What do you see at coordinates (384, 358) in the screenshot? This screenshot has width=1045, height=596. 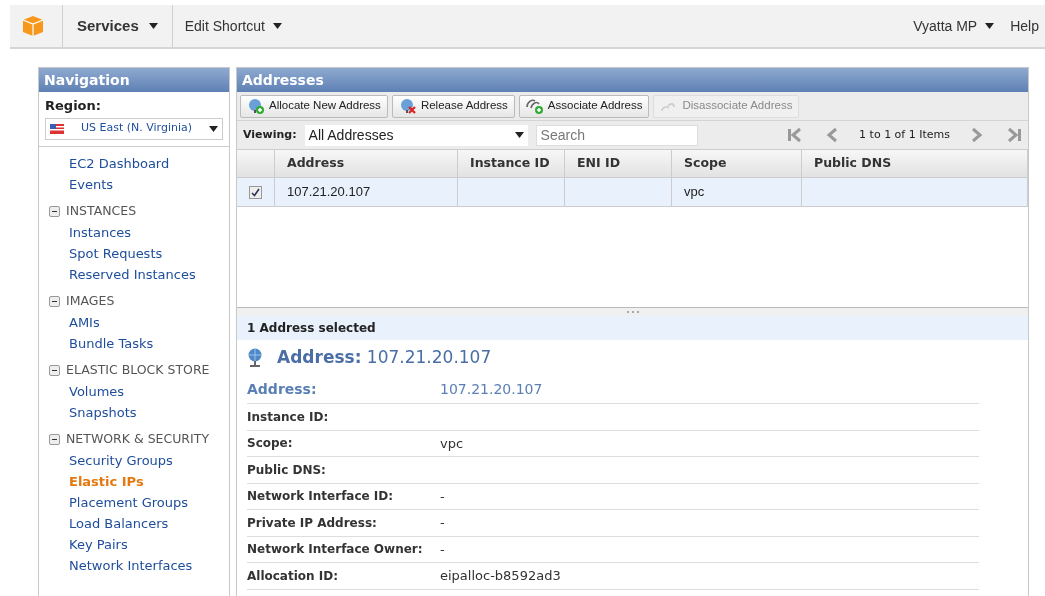 I see `detail-heading: Address: 107.21.20.107` at bounding box center [384, 358].